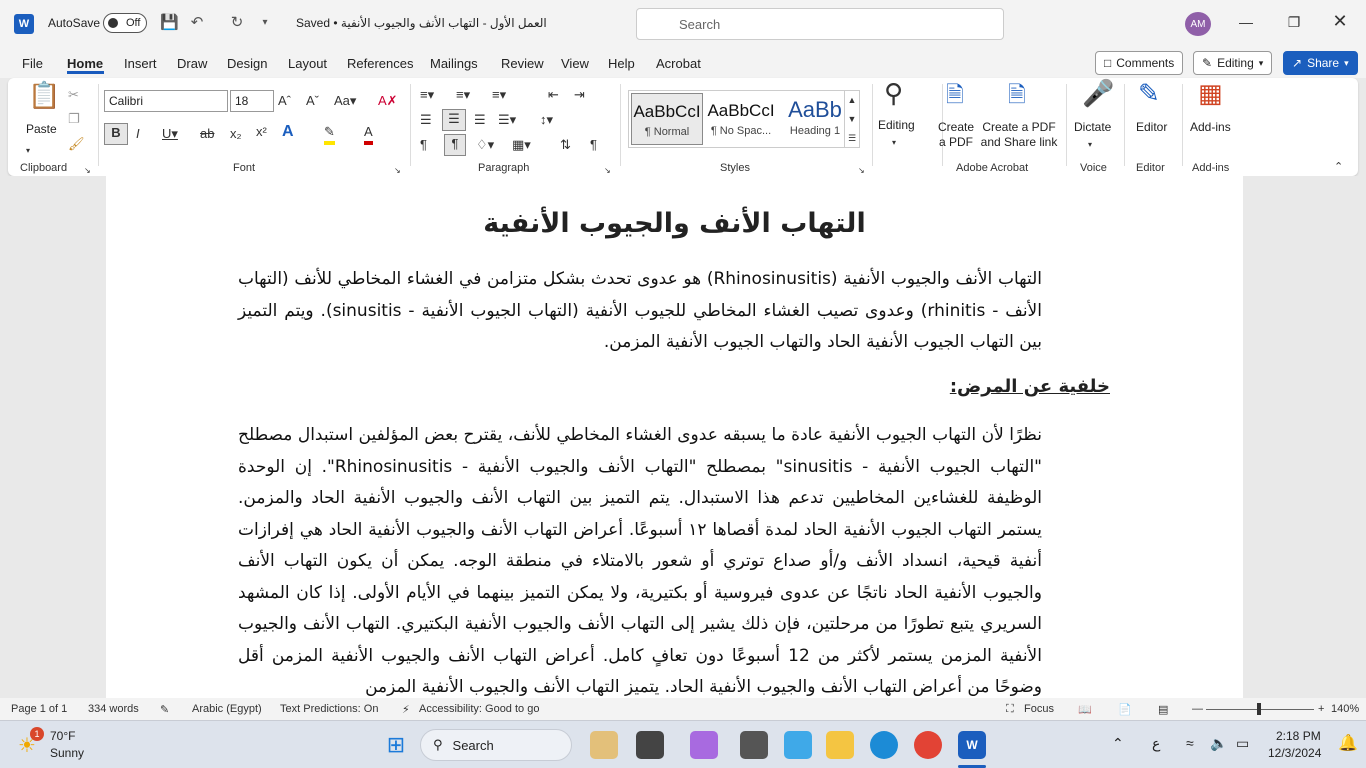 This screenshot has width=1366, height=768. What do you see at coordinates (113, 709) in the screenshot?
I see `word-count: 334 words` at bounding box center [113, 709].